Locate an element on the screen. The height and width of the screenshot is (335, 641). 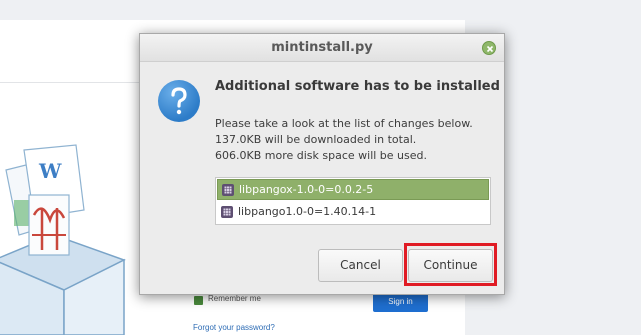
remember-label: Remember me is located at coordinates (234, 298).